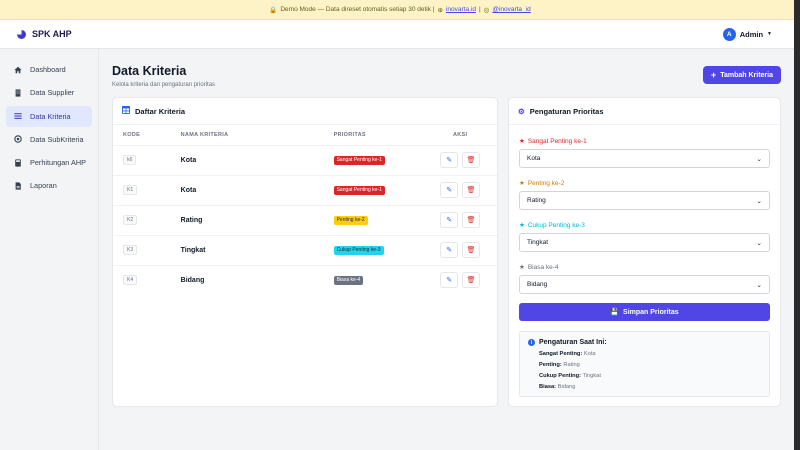 Image resolution: width=800 pixels, height=450 pixels. Describe the element at coordinates (729, 34) in the screenshot. I see `avatar: A` at that location.